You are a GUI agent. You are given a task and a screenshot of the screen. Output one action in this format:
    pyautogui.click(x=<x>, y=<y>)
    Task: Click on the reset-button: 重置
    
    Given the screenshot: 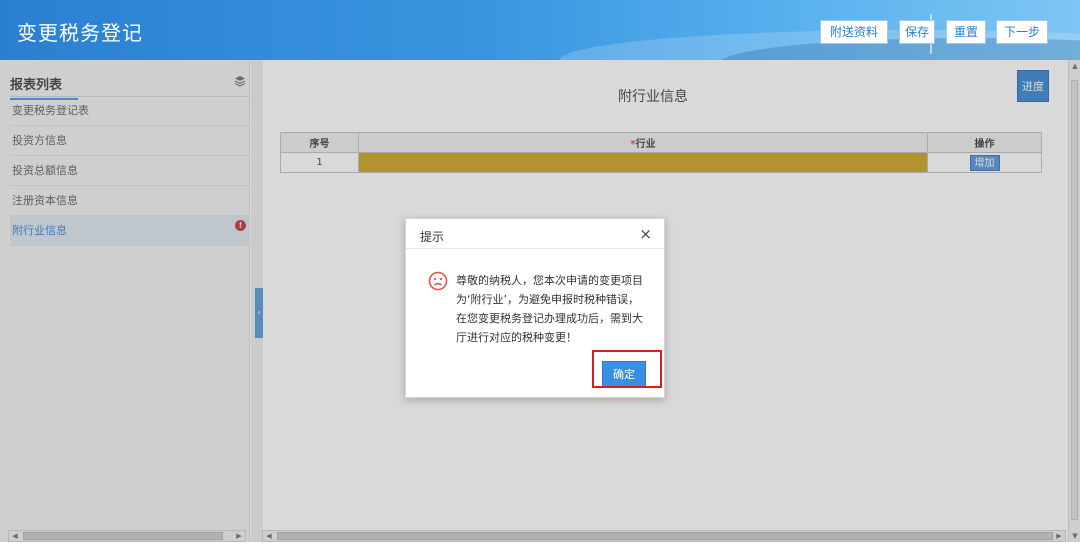 What is the action you would take?
    pyautogui.click(x=966, y=32)
    